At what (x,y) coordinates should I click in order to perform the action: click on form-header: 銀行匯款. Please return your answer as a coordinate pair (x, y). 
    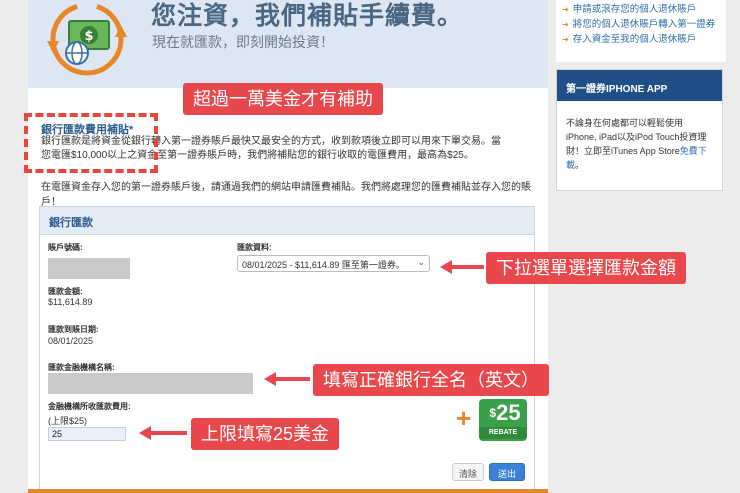
    Looking at the image, I should click on (287, 221).